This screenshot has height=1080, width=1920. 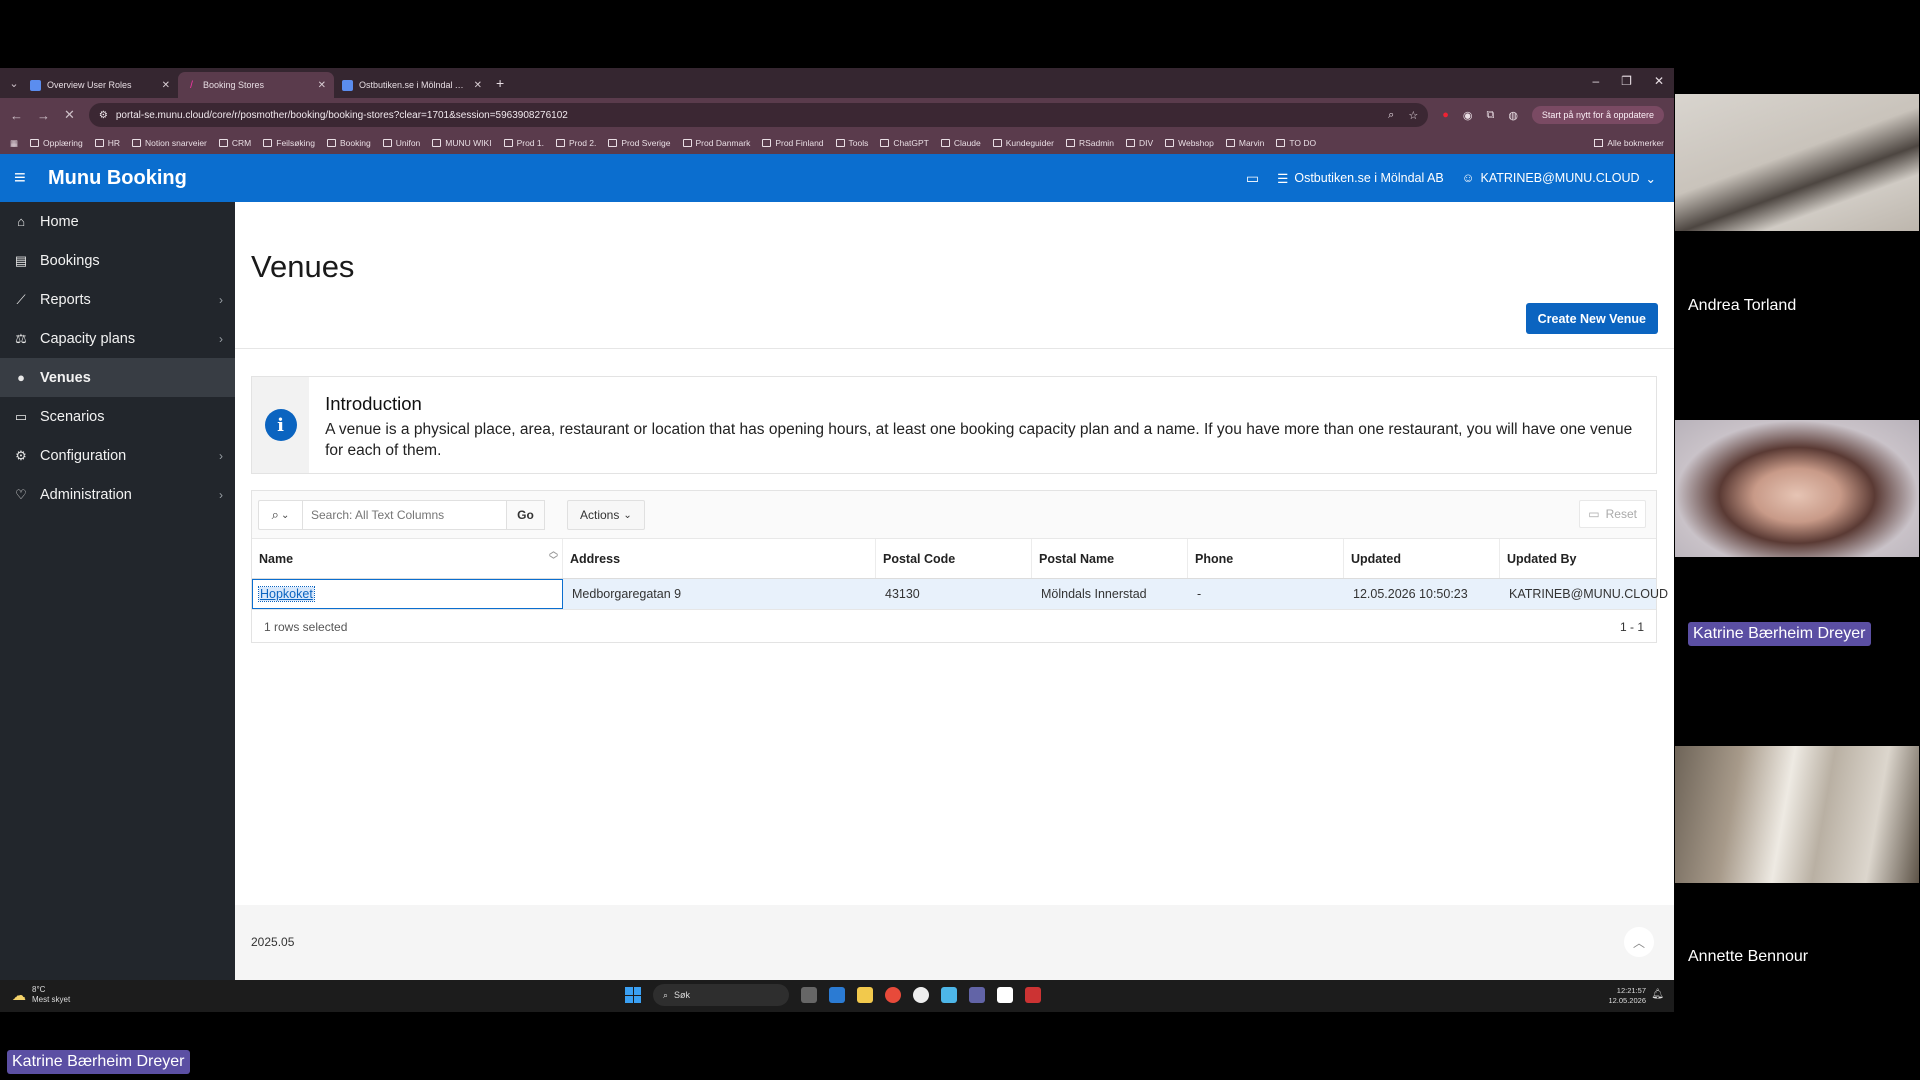 What do you see at coordinates (1513, 115) in the screenshot?
I see `profile-icon: ◍` at bounding box center [1513, 115].